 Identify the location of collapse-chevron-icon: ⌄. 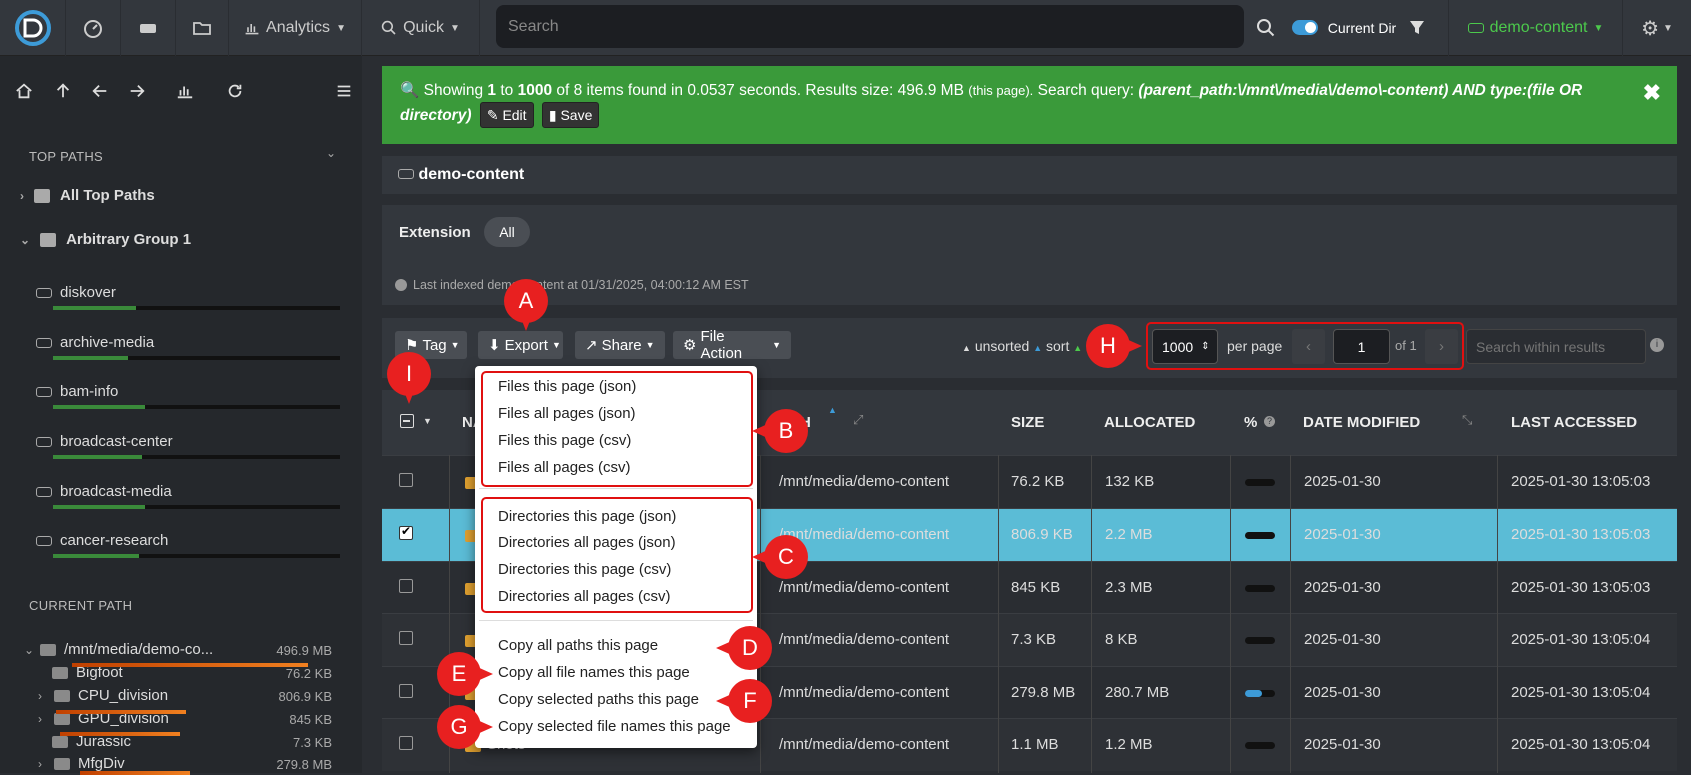
(331, 153).